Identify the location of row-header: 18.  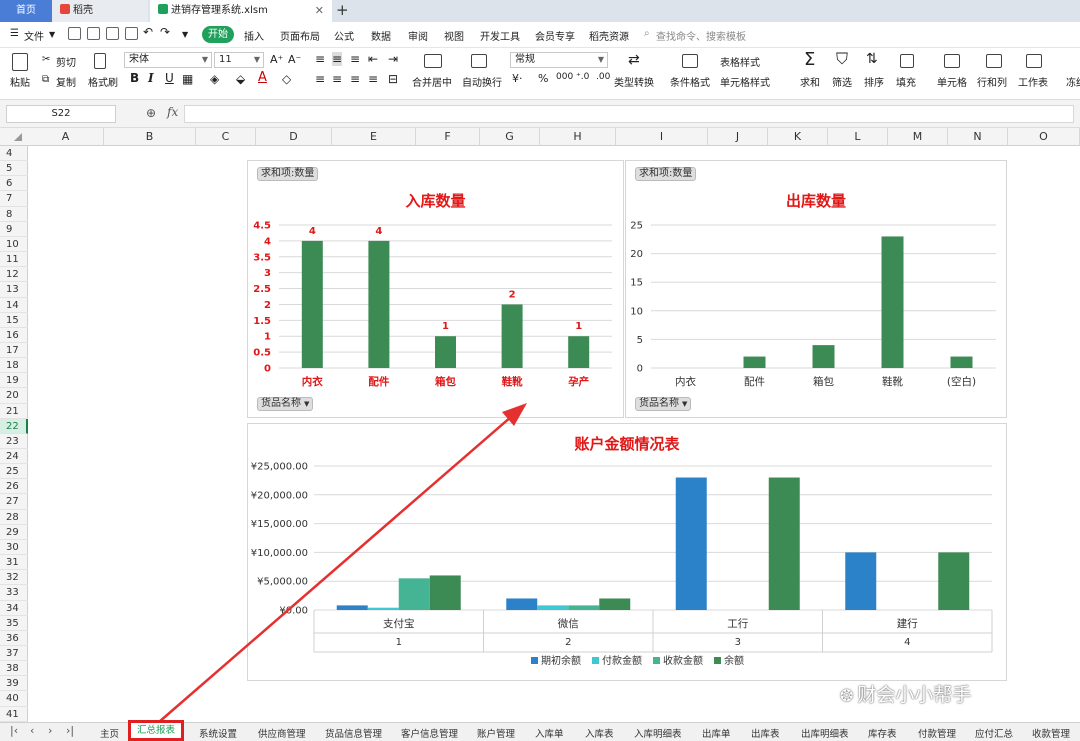
(14, 366).